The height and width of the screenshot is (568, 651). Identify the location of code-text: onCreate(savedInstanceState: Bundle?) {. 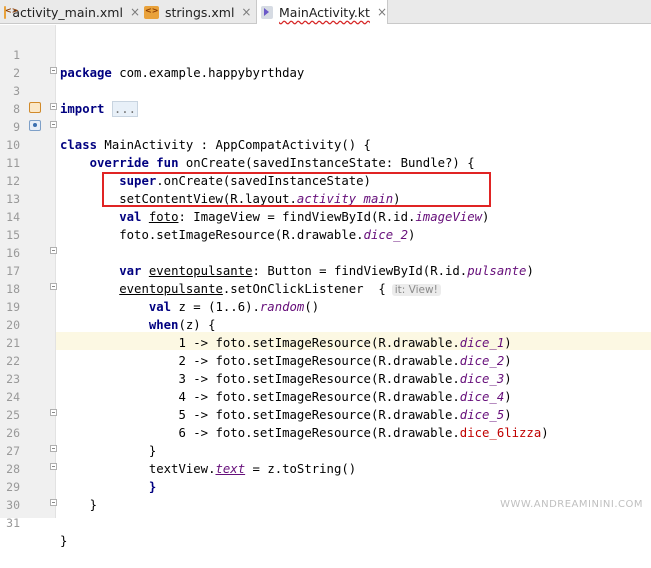
(326, 163).